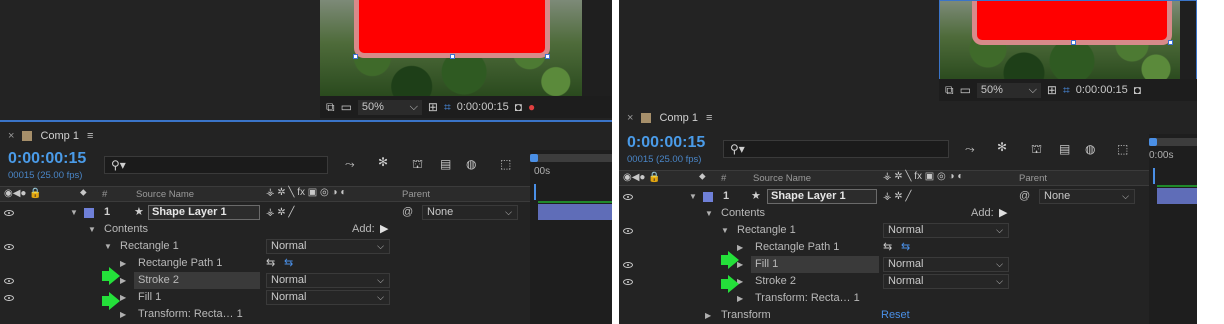 The width and height of the screenshot is (1224, 324). I want to click on shape-transform-row: ▶ Transform: Recta… 1, so click(884, 298).